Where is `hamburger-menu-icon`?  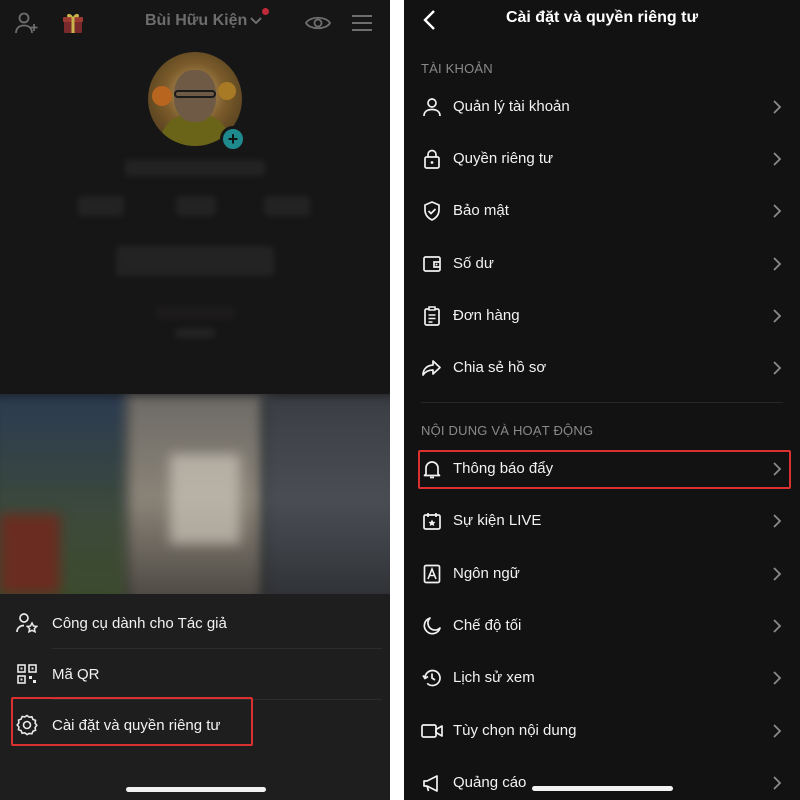 hamburger-menu-icon is located at coordinates (362, 23).